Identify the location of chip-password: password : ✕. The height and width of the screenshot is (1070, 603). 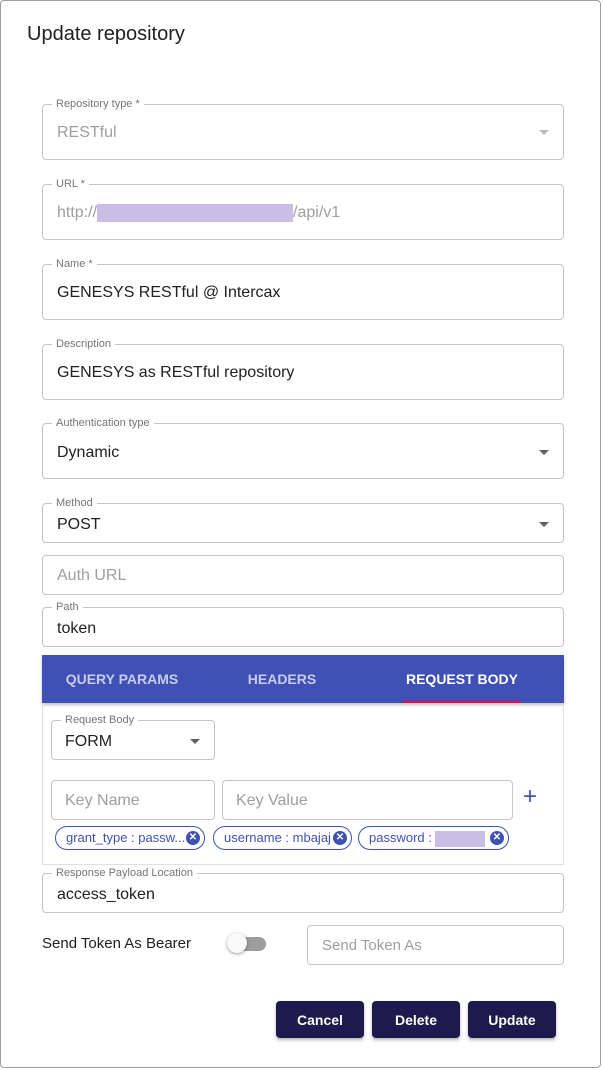
(433, 838).